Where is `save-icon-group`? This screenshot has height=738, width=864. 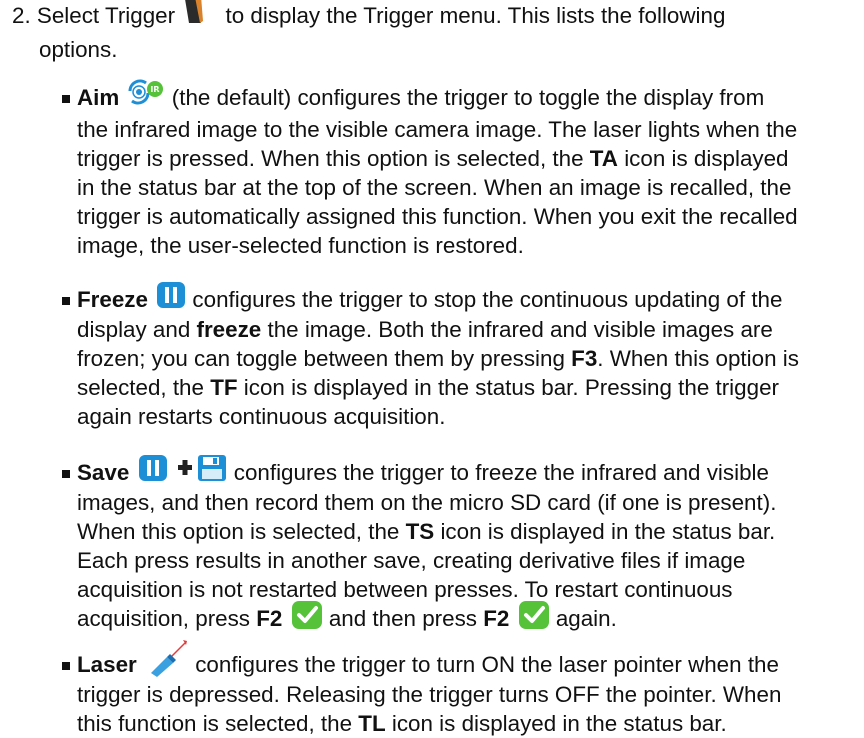
save-icon-group is located at coordinates (182, 471).